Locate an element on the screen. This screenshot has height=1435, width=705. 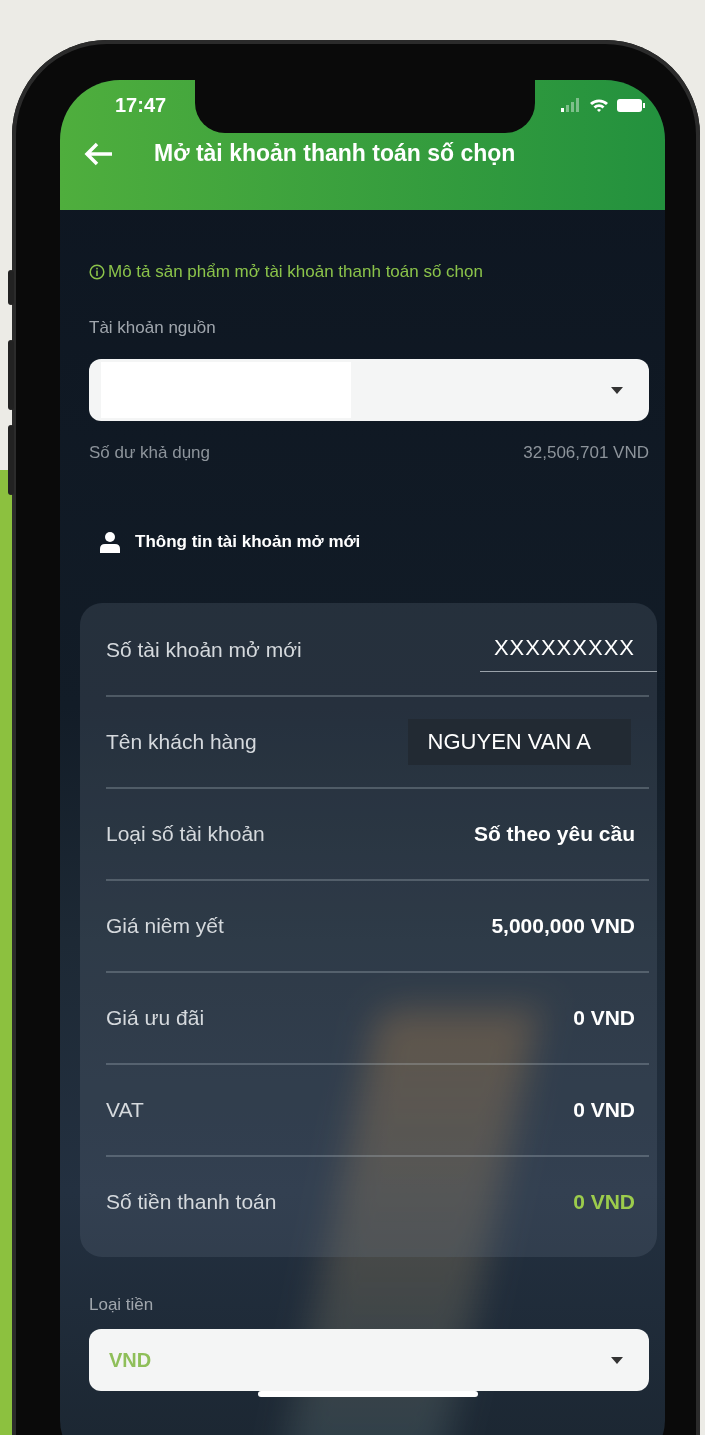
field-label: Tài khoản nguồn is located at coordinates (153, 328).